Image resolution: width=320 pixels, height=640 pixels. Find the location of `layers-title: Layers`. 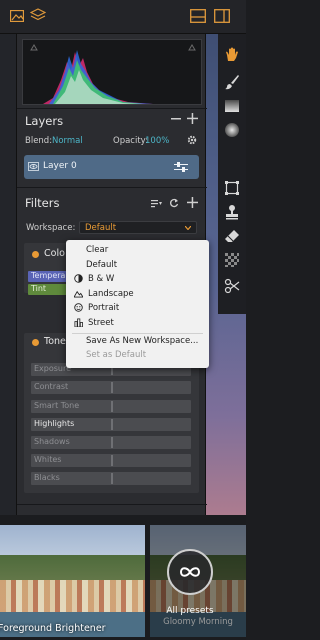

layers-title: Layers is located at coordinates (44, 121).